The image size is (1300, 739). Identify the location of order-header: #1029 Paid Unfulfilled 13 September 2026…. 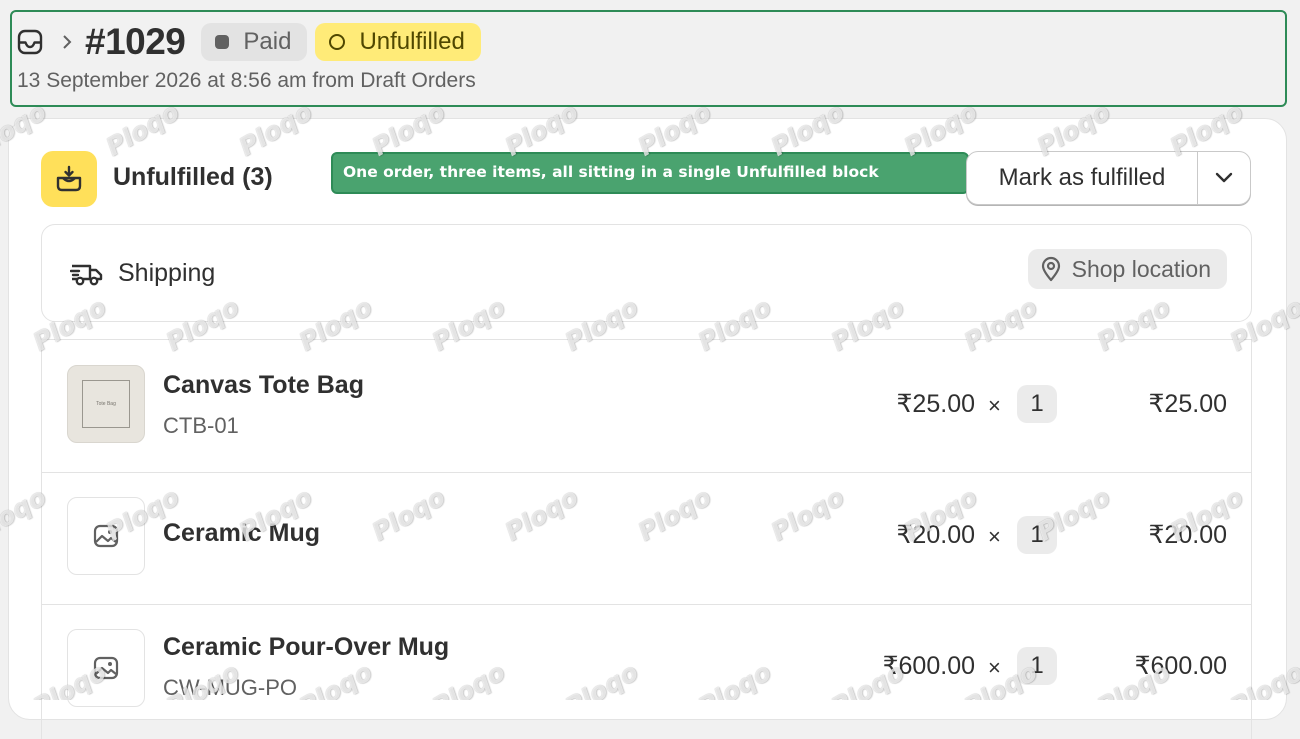
(648, 58).